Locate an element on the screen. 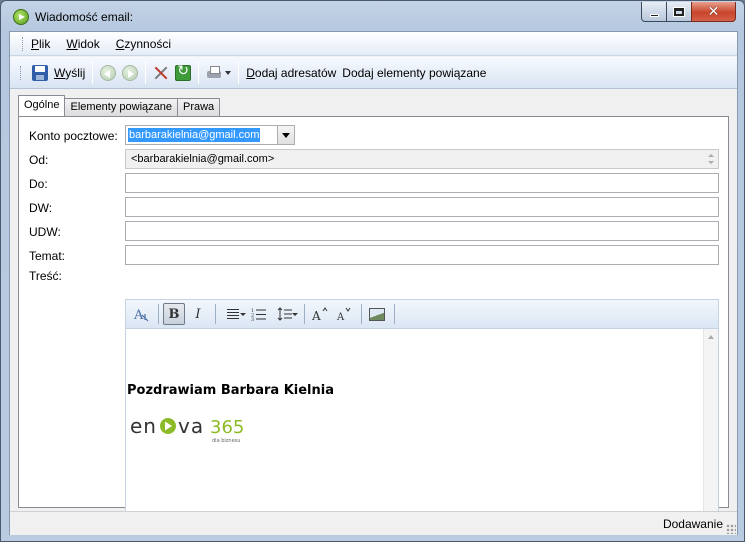 The width and height of the screenshot is (745, 542). editor-scrollbar is located at coordinates (710, 426).